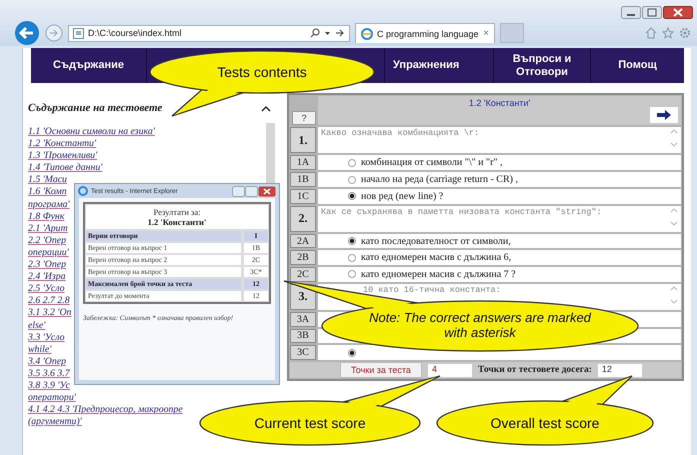  Describe the element at coordinates (254, 191) in the screenshot. I see `window-buttons-icon` at that location.